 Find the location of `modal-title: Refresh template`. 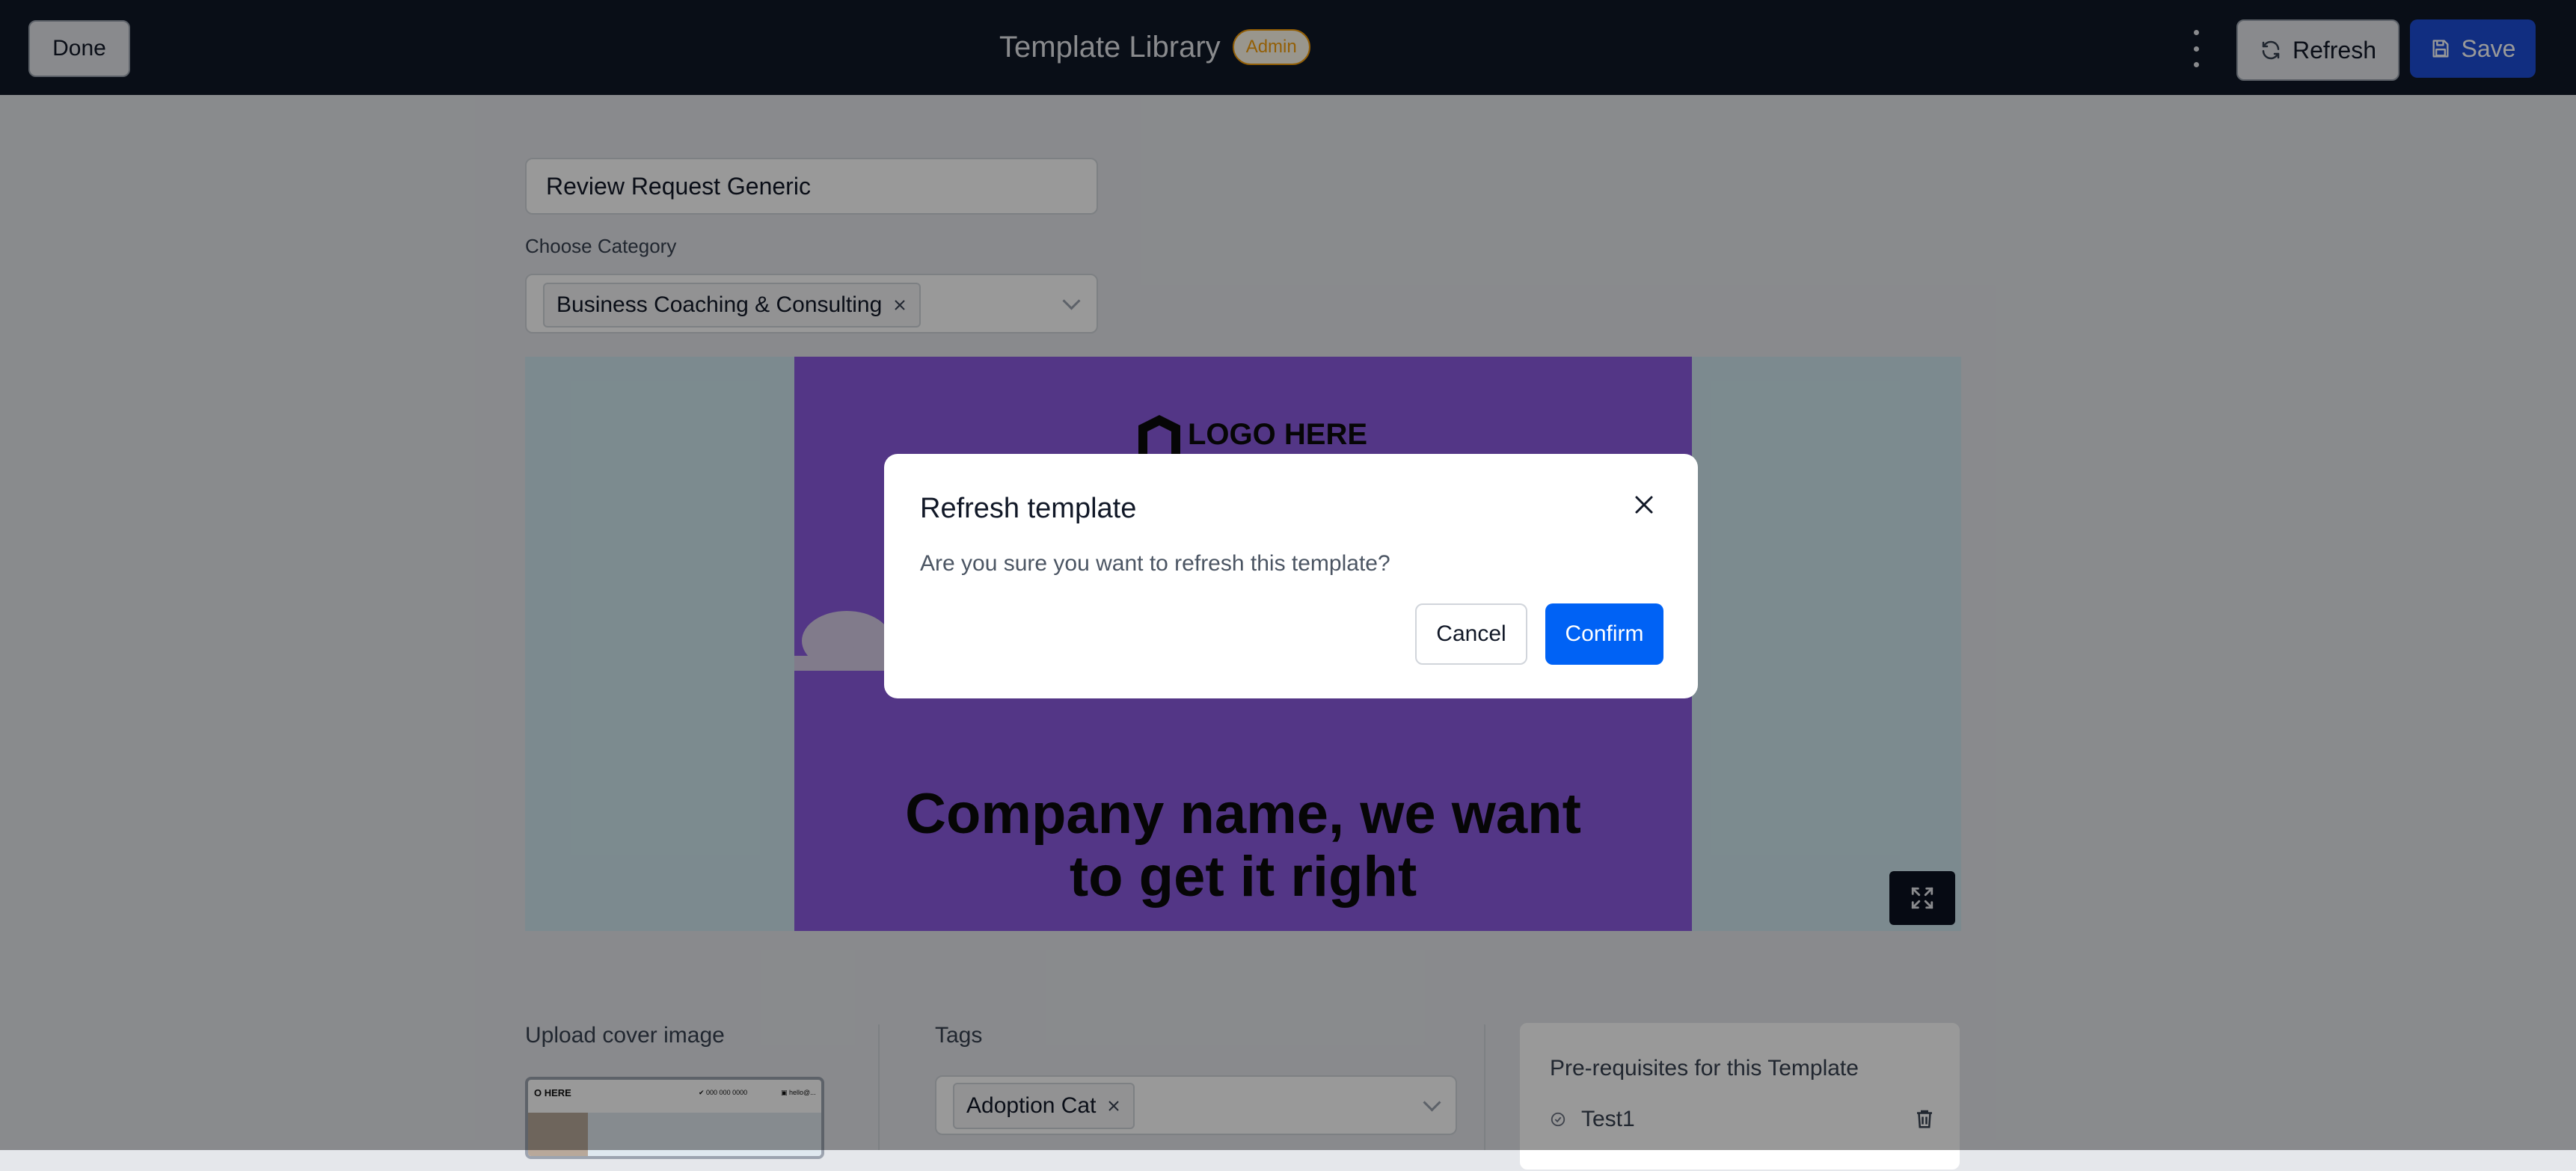

modal-title: Refresh template is located at coordinates (1028, 509).